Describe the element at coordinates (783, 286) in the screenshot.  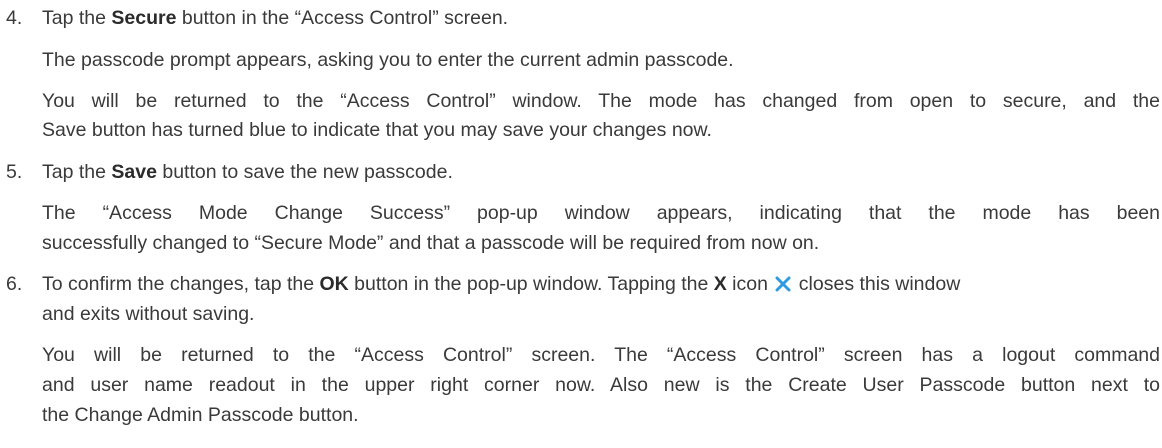
I see `close-icon` at that location.